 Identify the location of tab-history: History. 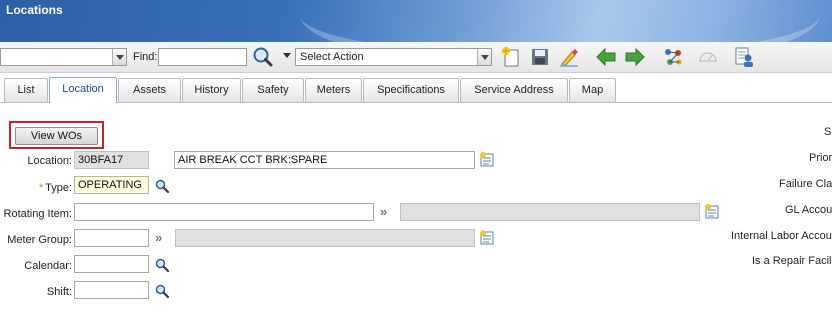
(211, 90).